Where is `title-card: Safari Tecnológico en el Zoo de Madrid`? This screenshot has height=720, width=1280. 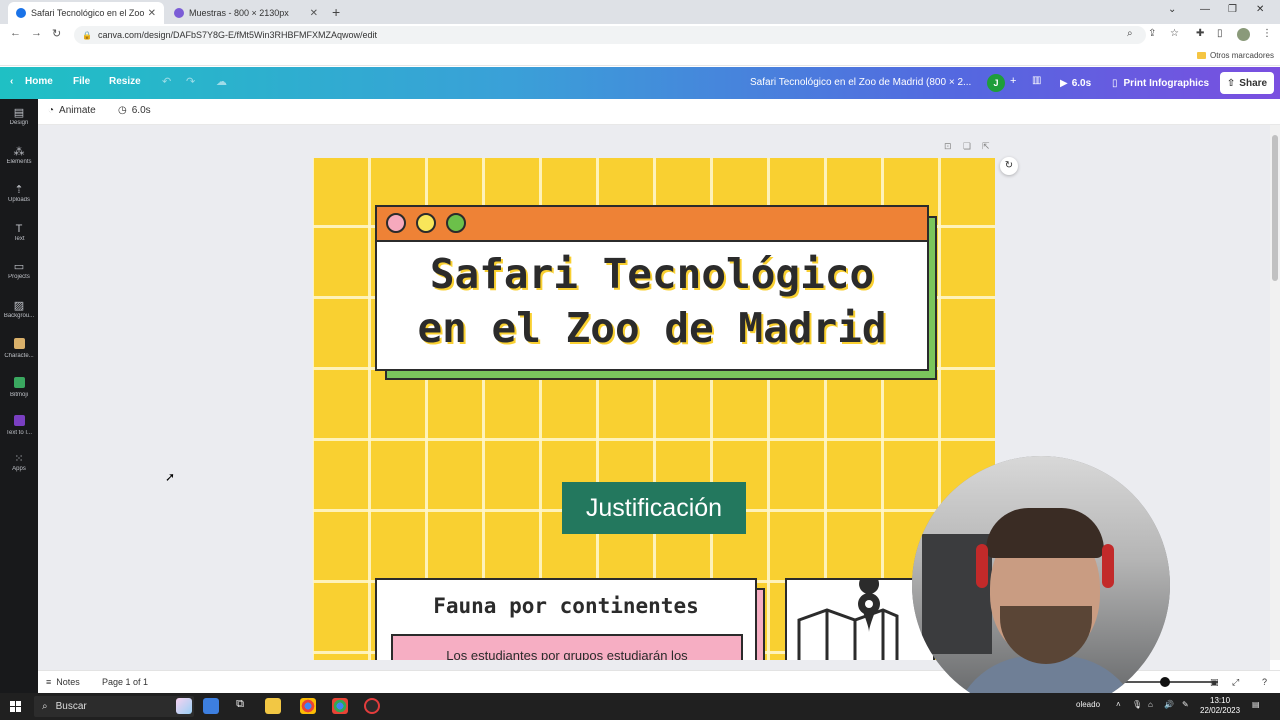 title-card: Safari Tecnológico en el Zoo de Madrid is located at coordinates (652, 288).